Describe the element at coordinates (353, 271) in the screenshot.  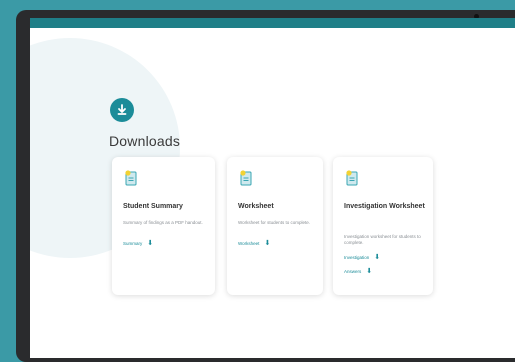
I see `link-label: Answers` at that location.